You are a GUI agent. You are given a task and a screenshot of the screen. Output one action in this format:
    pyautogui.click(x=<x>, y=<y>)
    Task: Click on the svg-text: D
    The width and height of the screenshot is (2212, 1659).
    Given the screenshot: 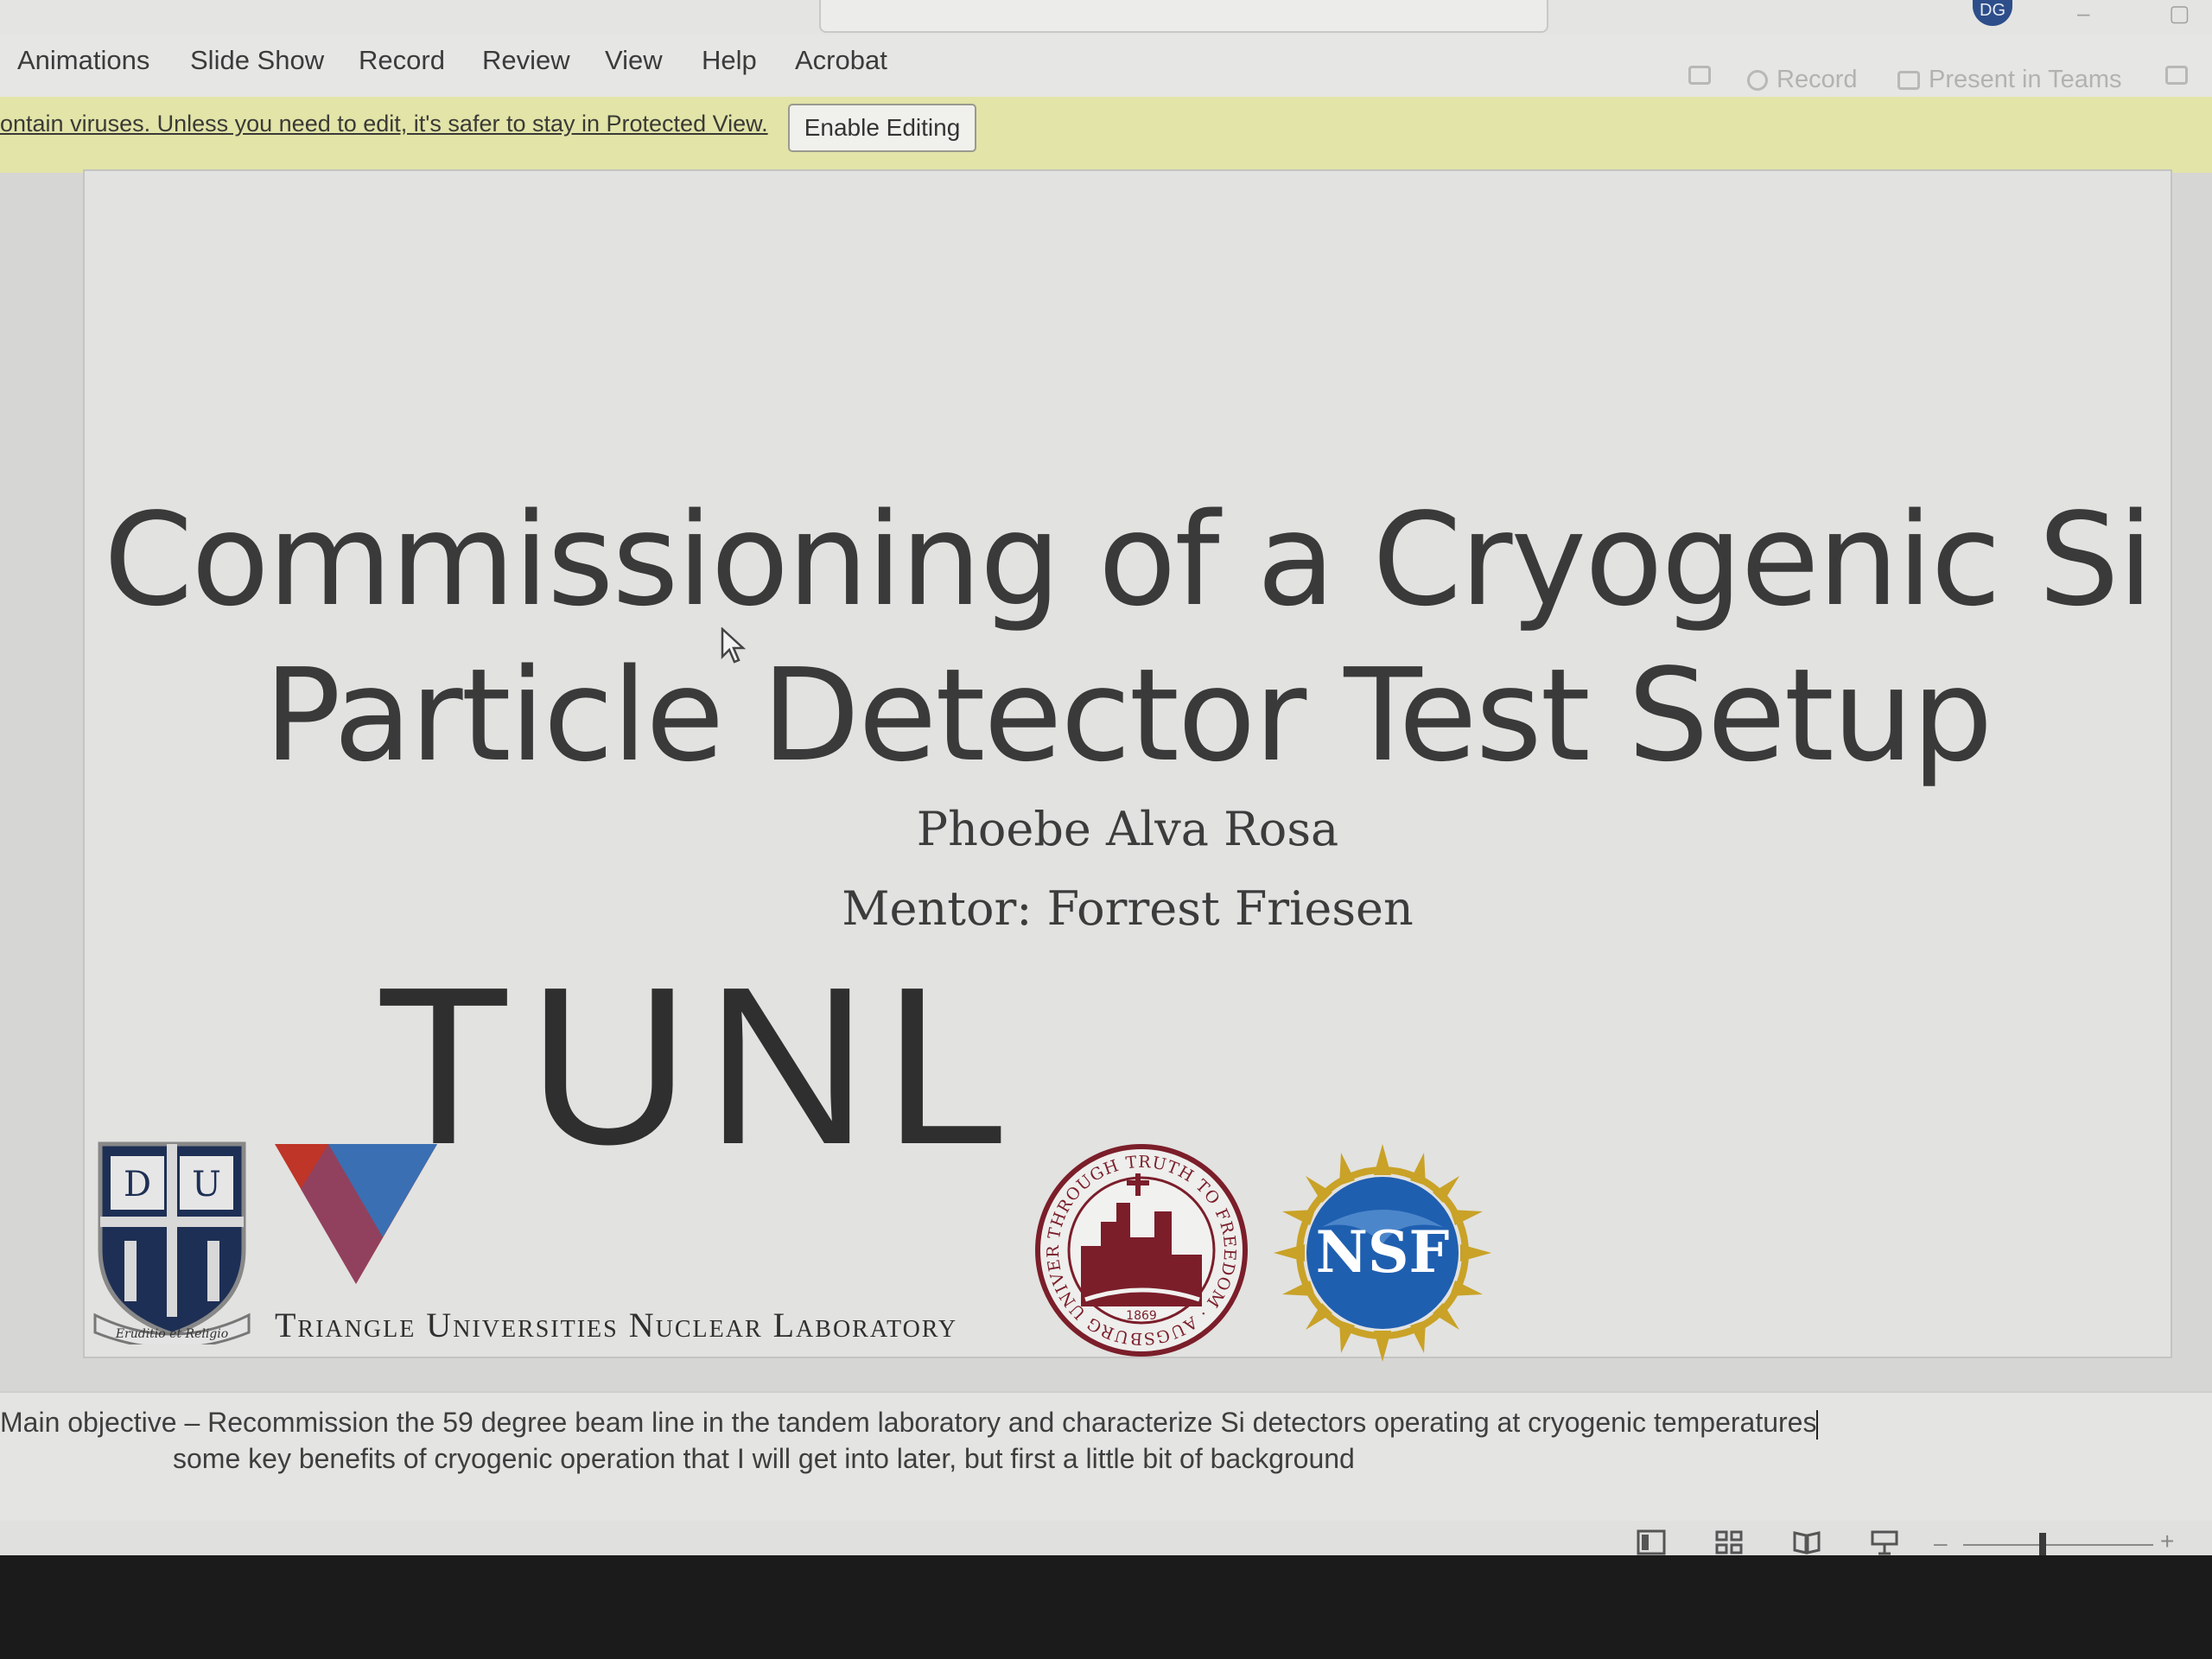 What is the action you would take?
    pyautogui.click(x=137, y=1185)
    